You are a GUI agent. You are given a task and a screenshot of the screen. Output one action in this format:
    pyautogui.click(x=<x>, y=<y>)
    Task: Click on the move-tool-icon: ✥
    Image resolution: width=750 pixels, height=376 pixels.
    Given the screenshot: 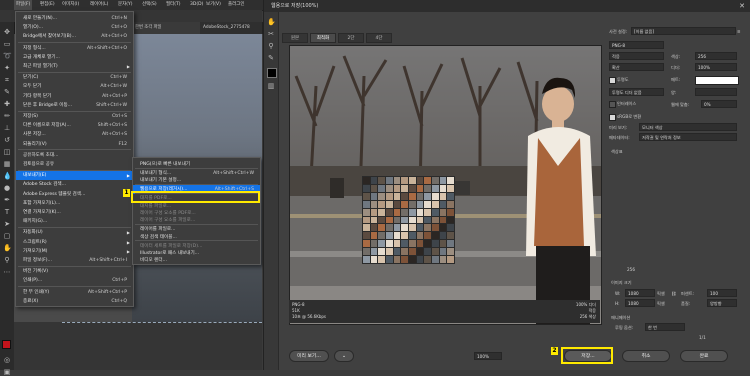 What is the action you would take?
    pyautogui.click(x=7, y=32)
    